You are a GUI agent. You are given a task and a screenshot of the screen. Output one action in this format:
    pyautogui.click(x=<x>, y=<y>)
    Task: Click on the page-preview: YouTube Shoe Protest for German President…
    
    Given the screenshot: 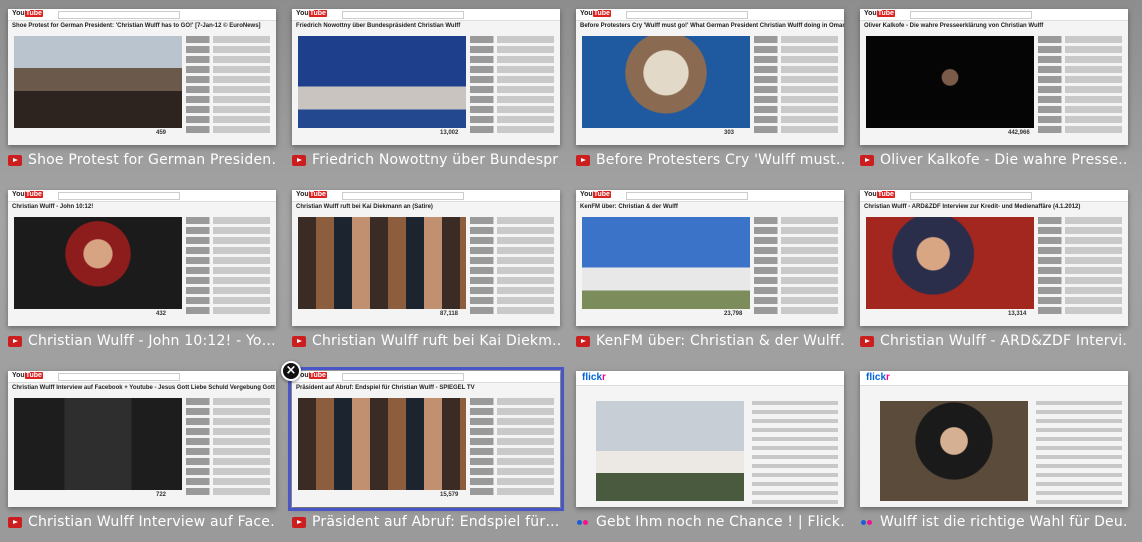 What is the action you would take?
    pyautogui.click(x=142, y=77)
    